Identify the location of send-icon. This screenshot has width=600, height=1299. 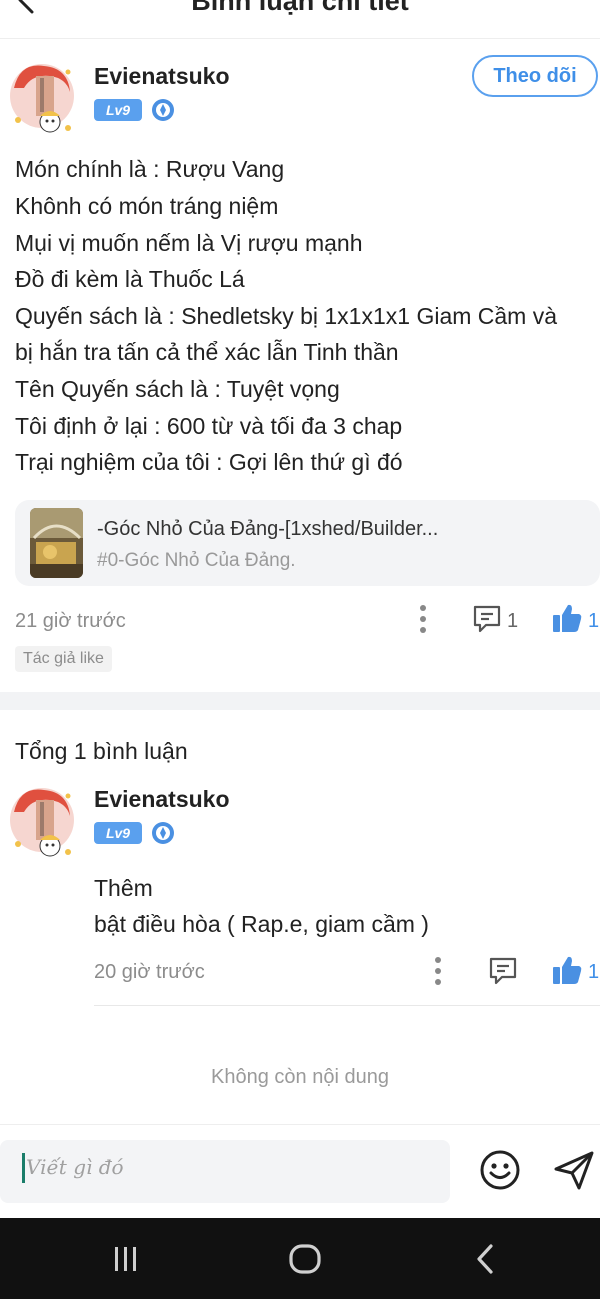
(574, 1170).